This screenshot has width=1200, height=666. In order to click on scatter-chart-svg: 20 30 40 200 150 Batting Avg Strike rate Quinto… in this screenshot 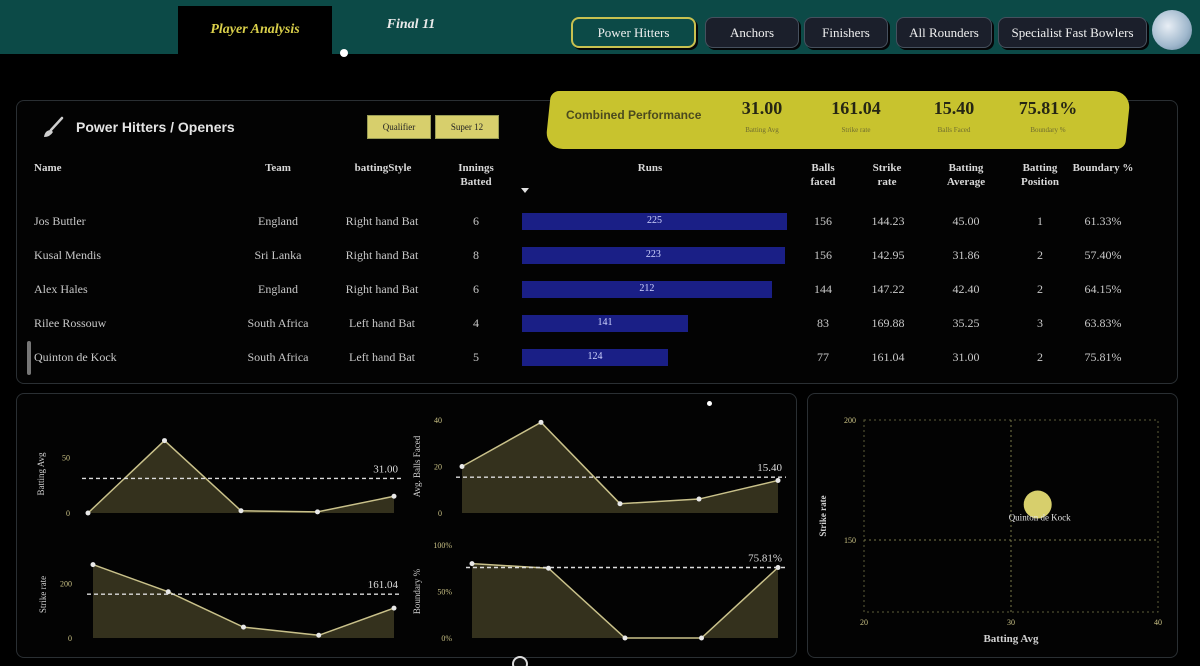, I will do `click(990, 530)`.